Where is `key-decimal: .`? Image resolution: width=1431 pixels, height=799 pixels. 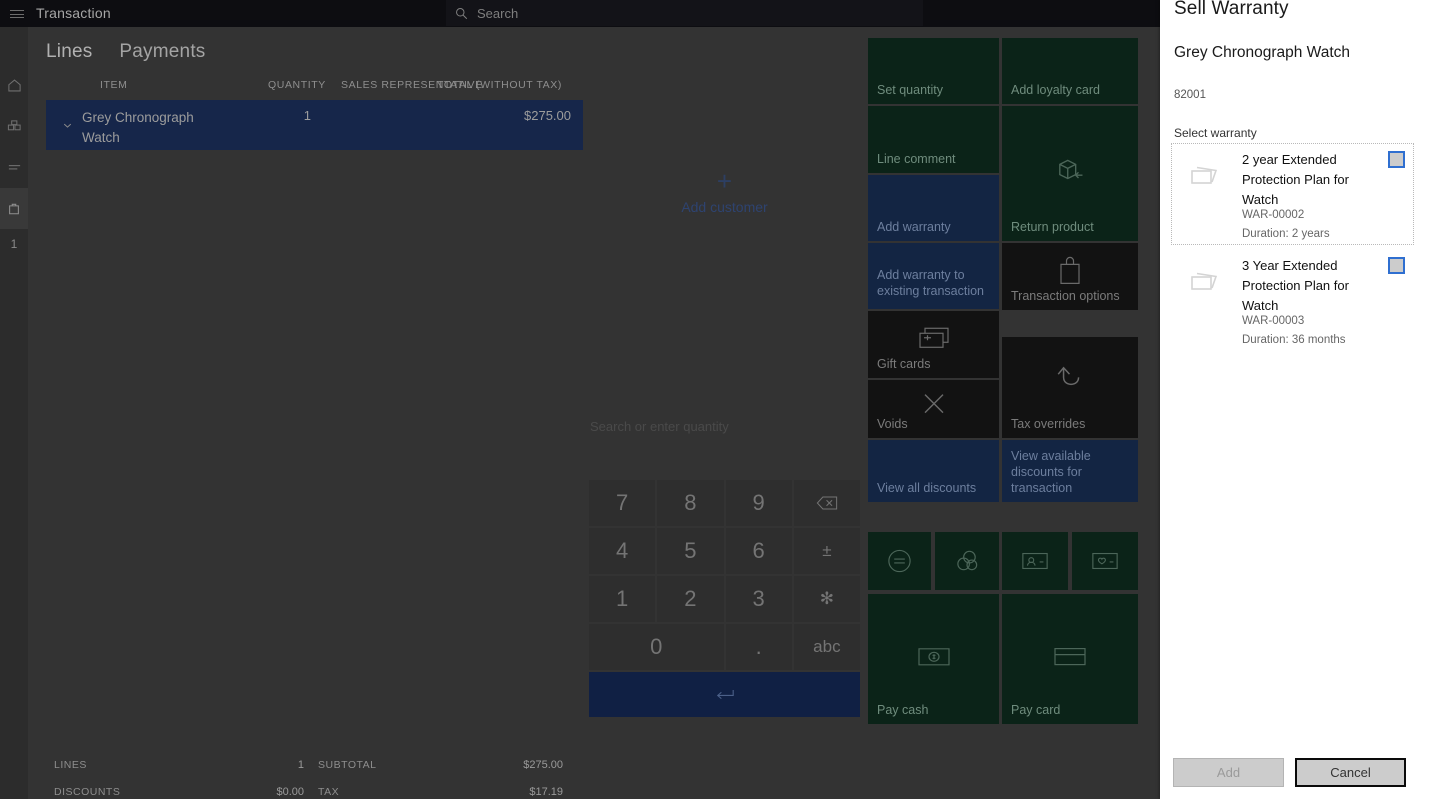
key-decimal: . is located at coordinates (758, 647).